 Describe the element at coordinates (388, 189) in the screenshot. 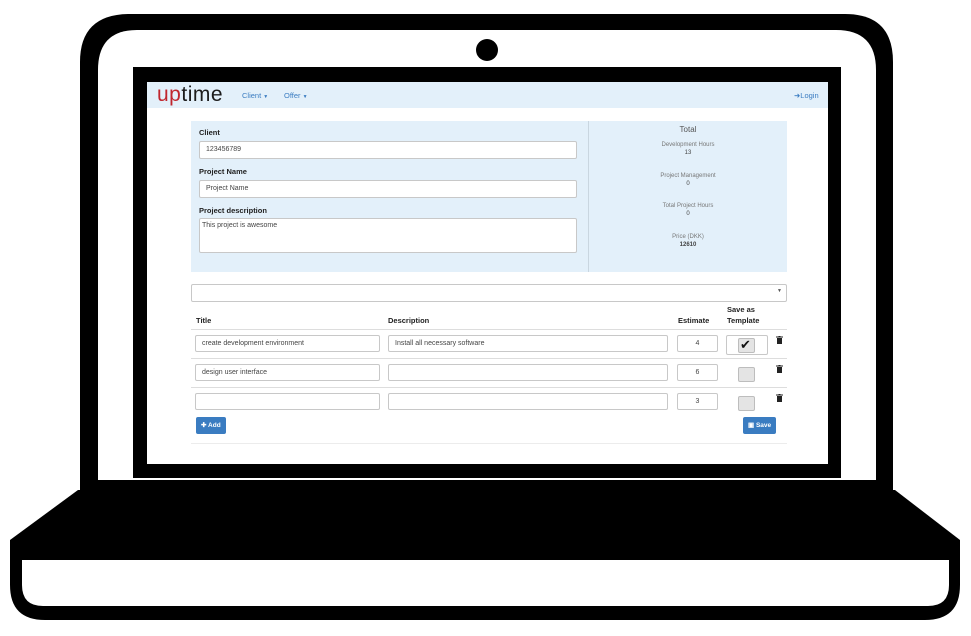

I see `project-name-input: Project Name` at that location.